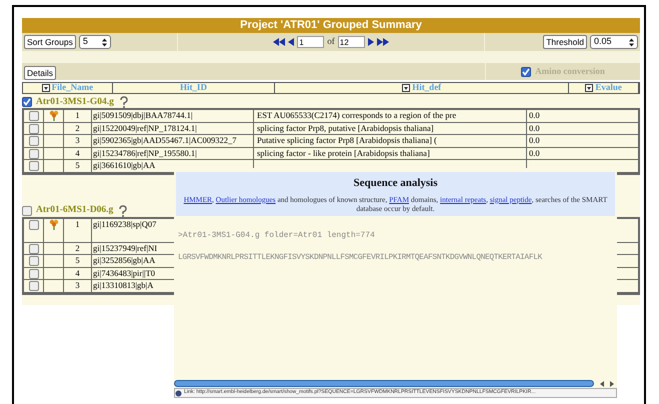  Describe the element at coordinates (614, 42) in the screenshot. I see `threshold-select: 0.05` at that location.